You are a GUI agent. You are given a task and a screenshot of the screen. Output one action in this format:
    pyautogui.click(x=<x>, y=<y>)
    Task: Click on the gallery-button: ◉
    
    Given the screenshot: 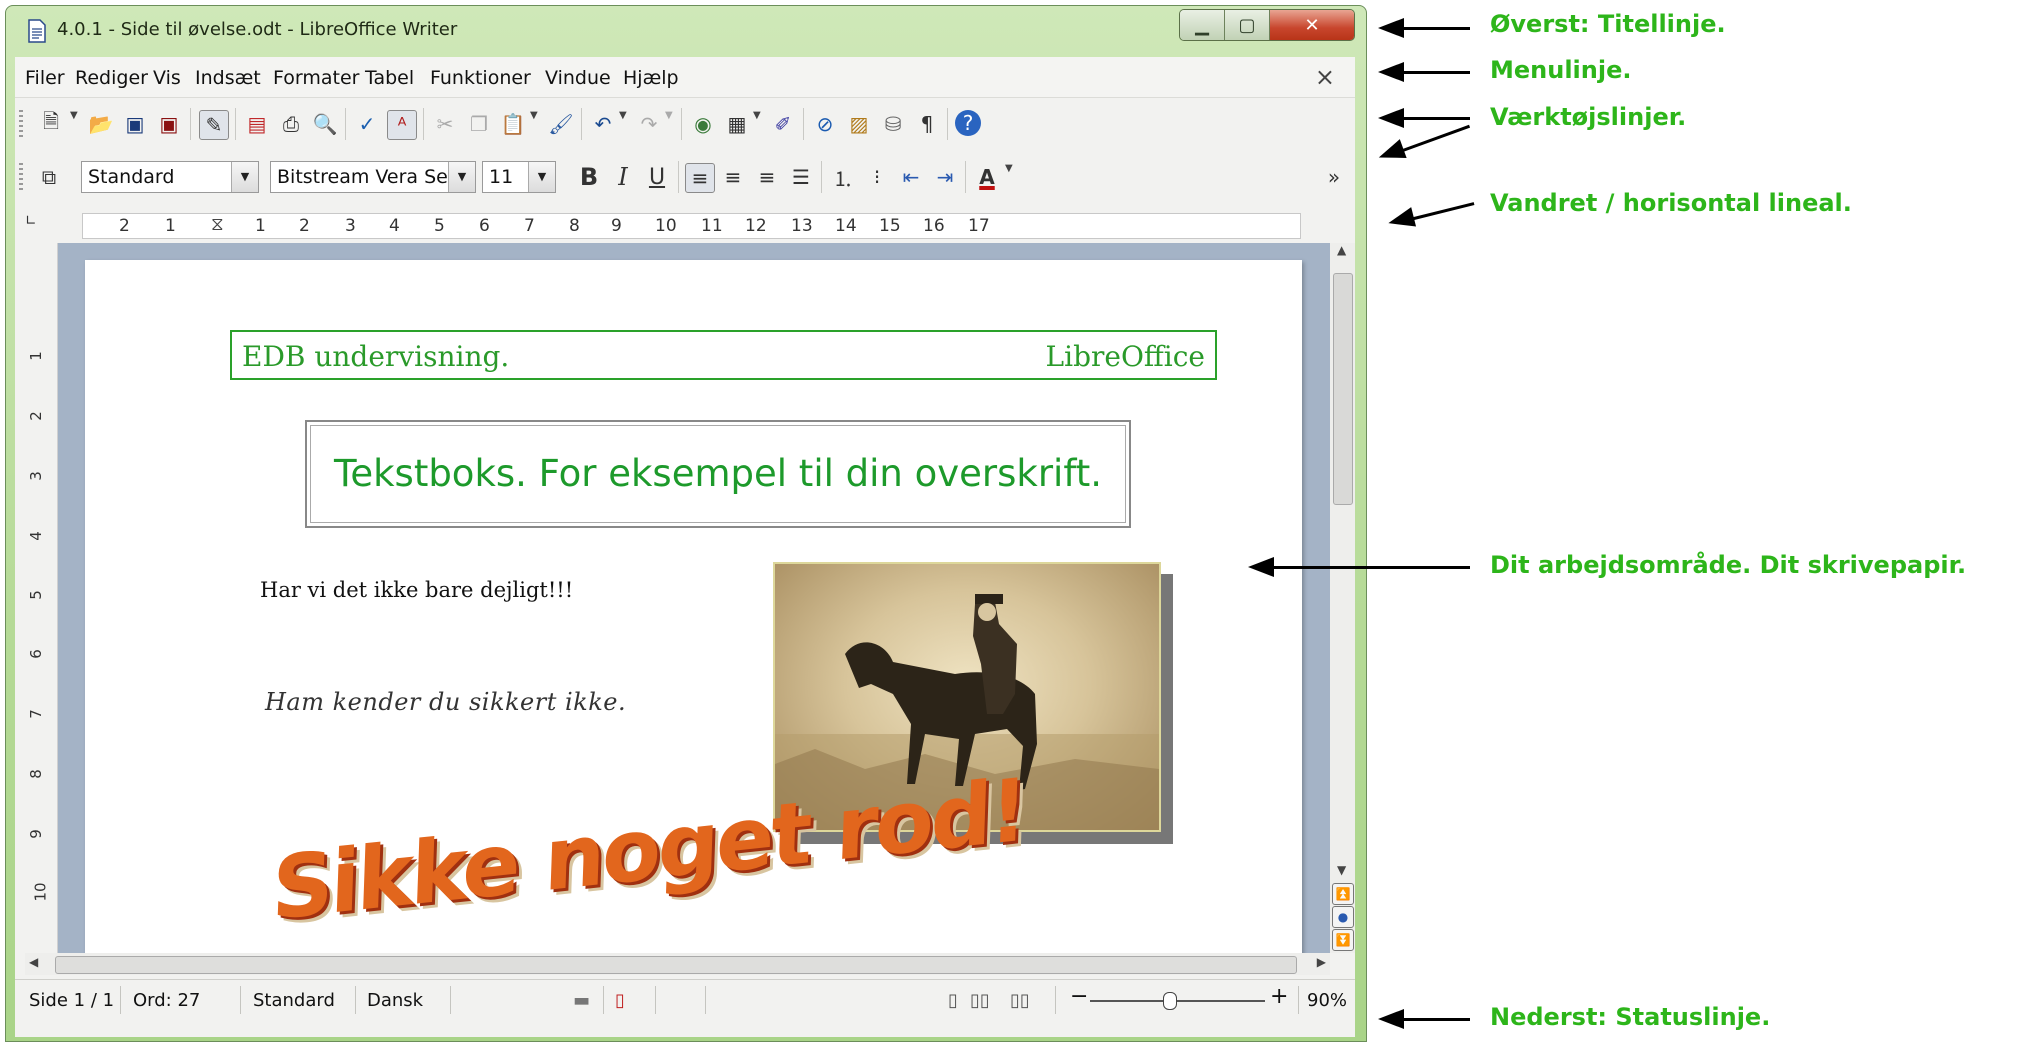 What is the action you would take?
    pyautogui.click(x=703, y=124)
    